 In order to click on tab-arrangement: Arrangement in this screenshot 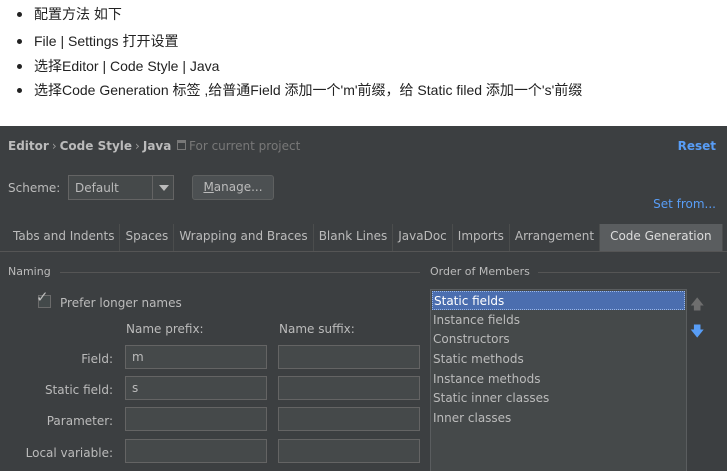, I will do `click(555, 237)`.